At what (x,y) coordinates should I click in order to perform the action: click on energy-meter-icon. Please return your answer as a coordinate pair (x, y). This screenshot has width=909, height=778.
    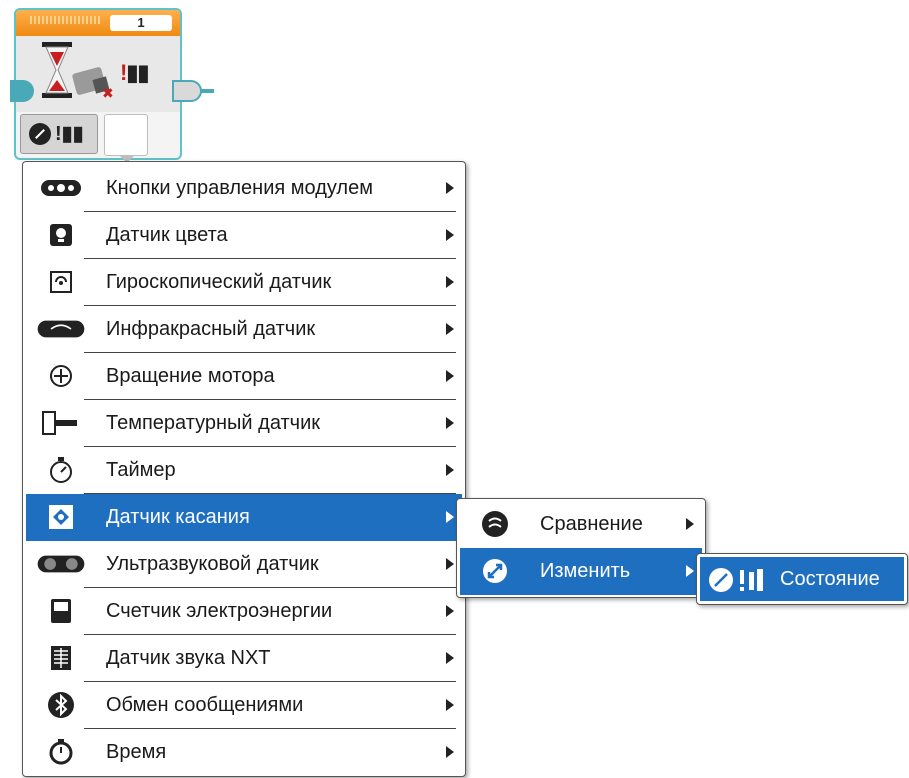
    Looking at the image, I should click on (61, 611).